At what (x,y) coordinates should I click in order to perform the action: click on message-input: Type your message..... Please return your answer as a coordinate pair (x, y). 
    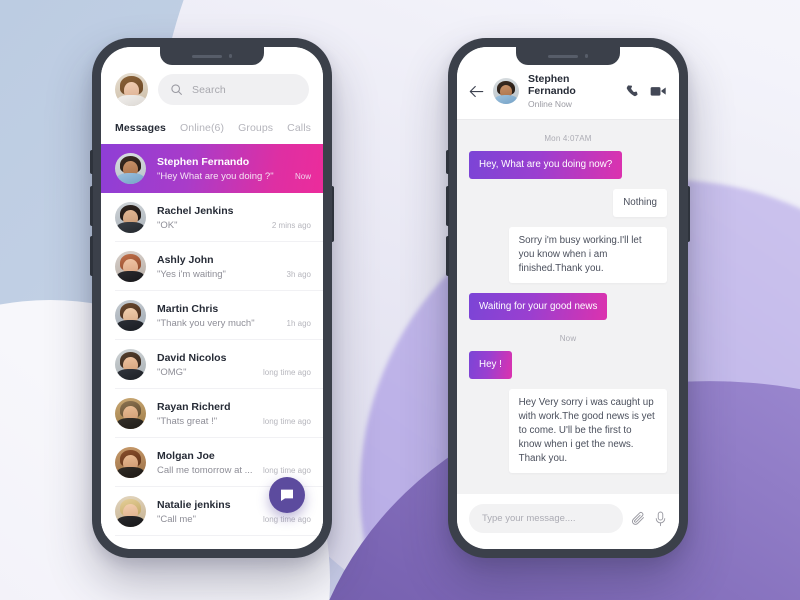
    Looking at the image, I should click on (546, 518).